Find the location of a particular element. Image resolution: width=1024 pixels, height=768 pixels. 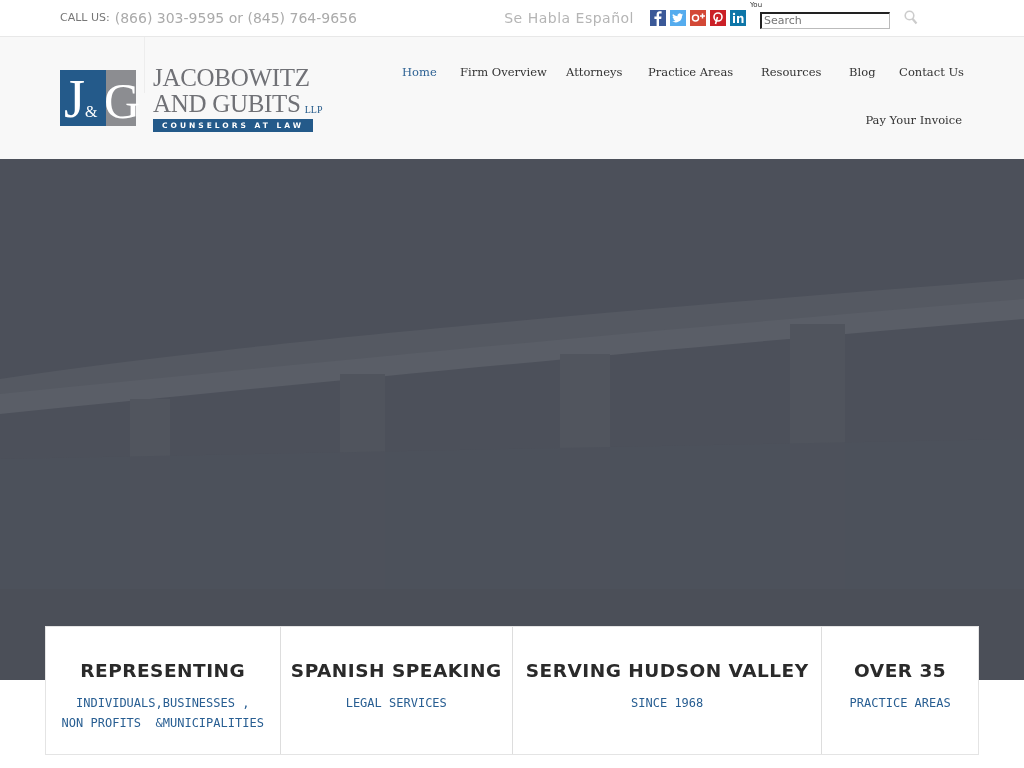

stat-title: SPANISH SPEAKING is located at coordinates (396, 671).